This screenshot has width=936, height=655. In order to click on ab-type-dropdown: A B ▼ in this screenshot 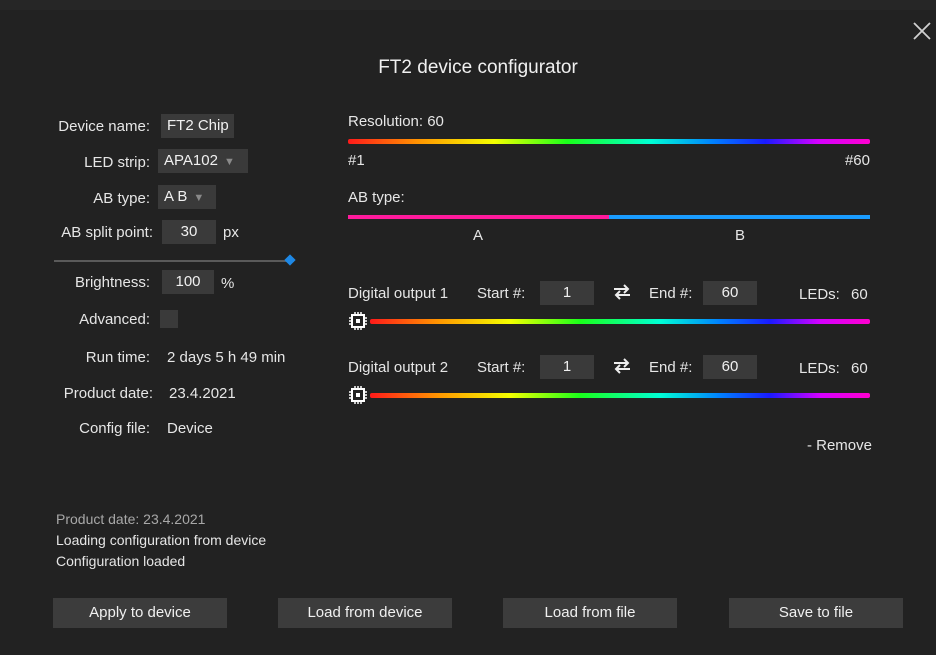, I will do `click(187, 197)`.